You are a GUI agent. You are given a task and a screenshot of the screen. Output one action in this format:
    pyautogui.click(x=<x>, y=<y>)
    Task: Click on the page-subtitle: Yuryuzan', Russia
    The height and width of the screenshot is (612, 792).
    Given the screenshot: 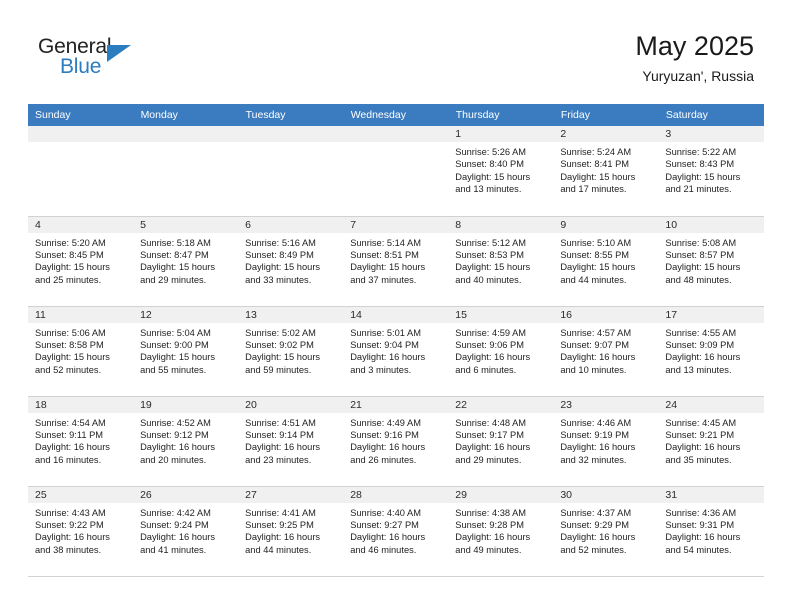 What is the action you would take?
    pyautogui.click(x=698, y=76)
    